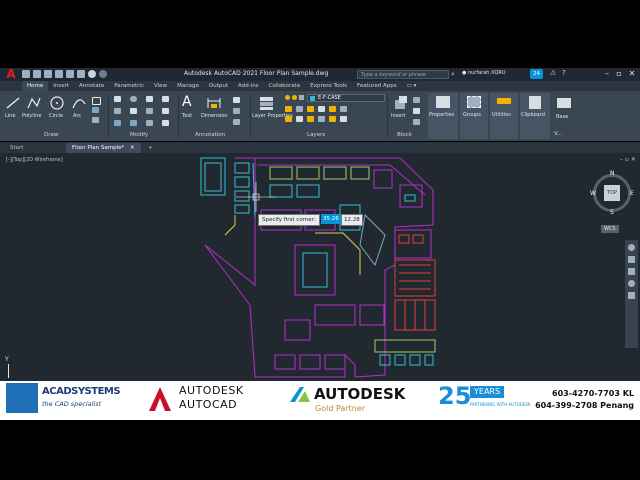 Image resolution: width=640 pixels, height=480 pixels. Describe the element at coordinates (236, 122) in the screenshot. I see `markup-icon` at that location.